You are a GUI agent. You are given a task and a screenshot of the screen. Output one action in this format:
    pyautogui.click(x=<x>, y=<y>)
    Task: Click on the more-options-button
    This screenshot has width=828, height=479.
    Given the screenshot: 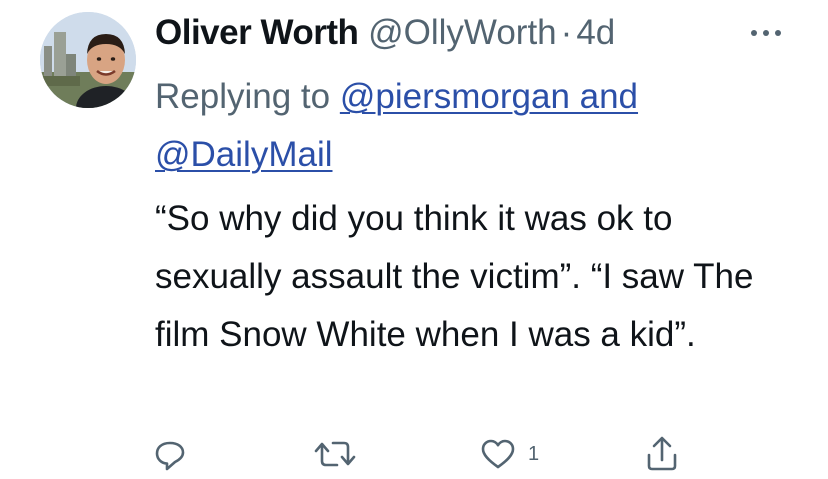 What is the action you would take?
    pyautogui.click(x=766, y=33)
    